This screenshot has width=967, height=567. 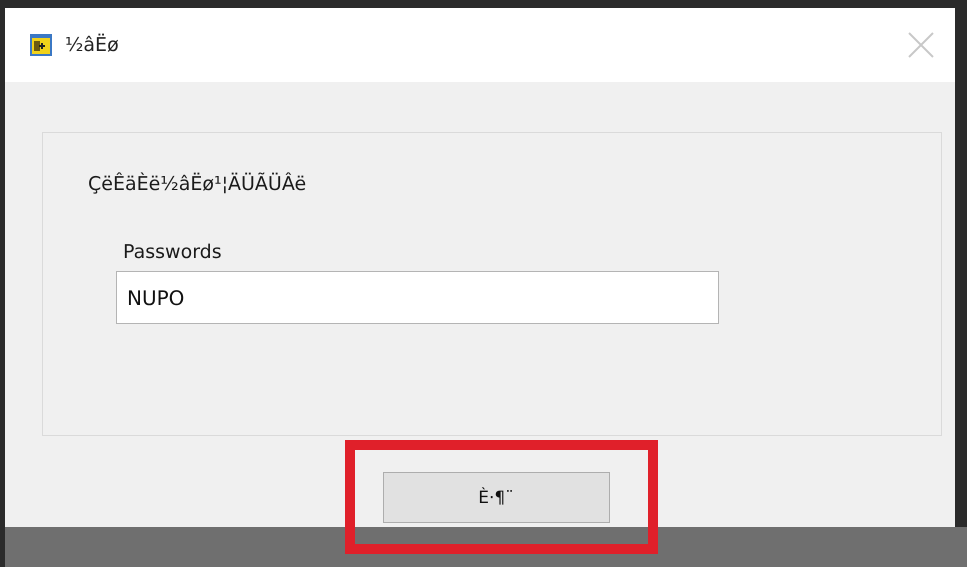 I want to click on prompt-message: ÇëÊäÈë½âËø¹¦ÄÜÃÜÂë, so click(x=197, y=184).